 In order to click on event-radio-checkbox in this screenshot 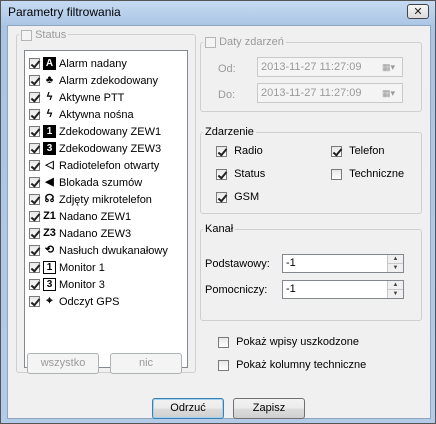, I will do `click(221, 151)`.